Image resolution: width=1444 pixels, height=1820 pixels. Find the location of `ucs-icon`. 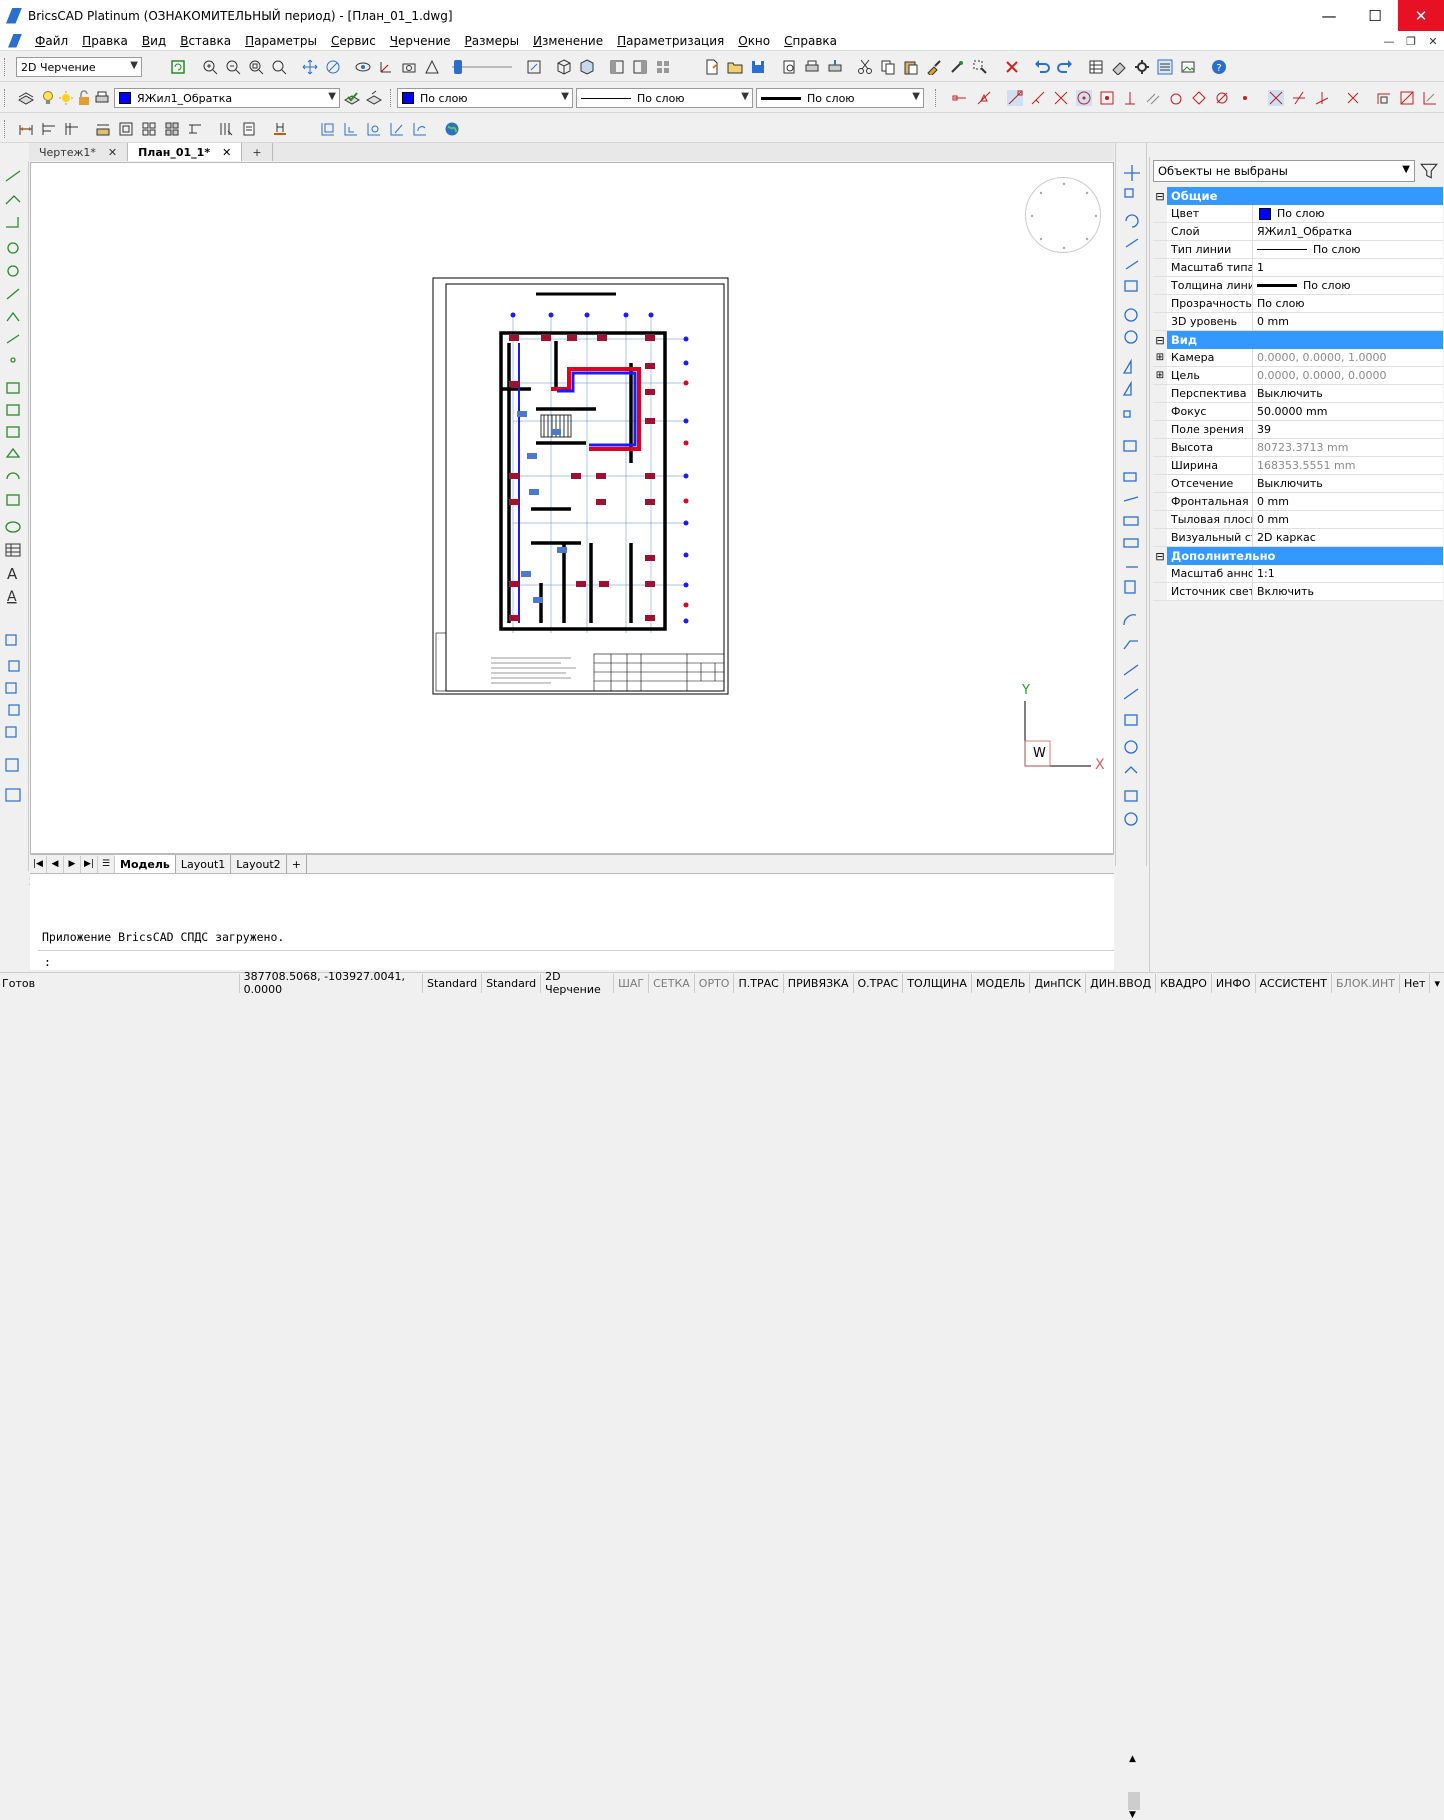

ucs-icon is located at coordinates (386, 67).